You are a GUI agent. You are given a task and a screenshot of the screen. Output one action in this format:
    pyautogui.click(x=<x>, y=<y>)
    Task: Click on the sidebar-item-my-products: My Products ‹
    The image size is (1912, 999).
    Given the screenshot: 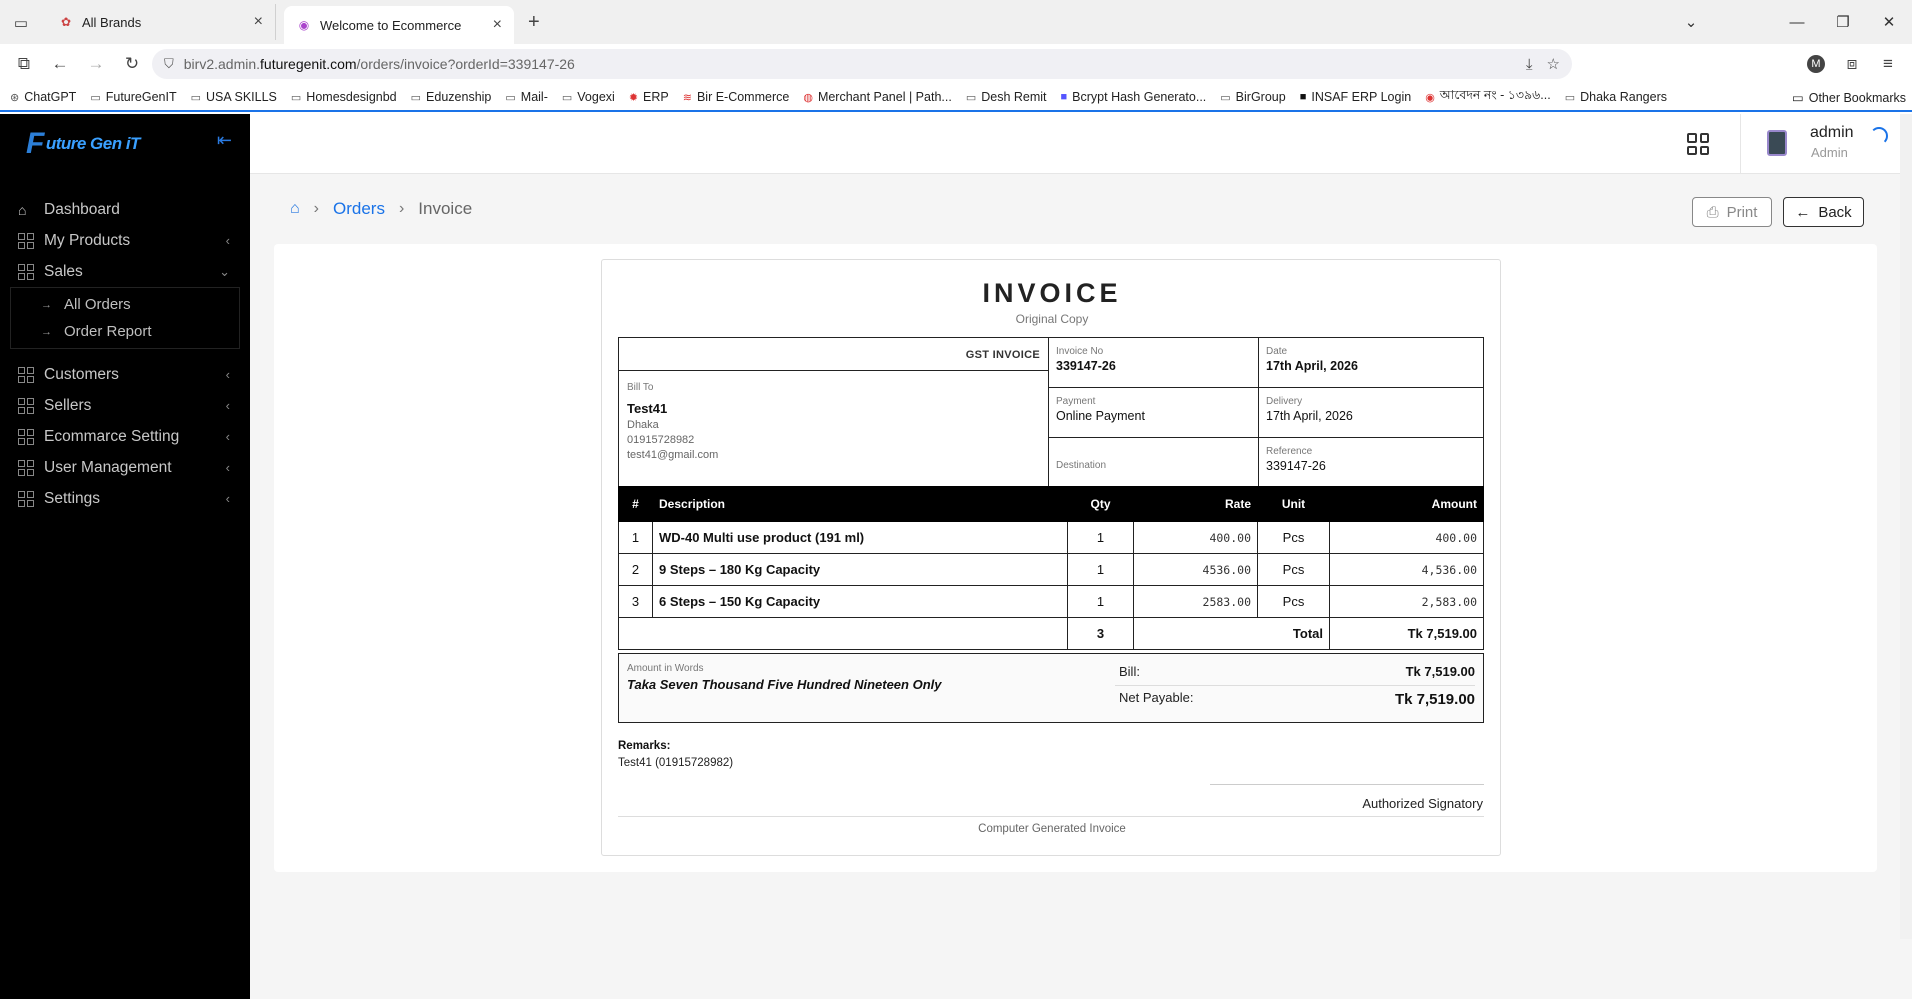 What is the action you would take?
    pyautogui.click(x=125, y=240)
    